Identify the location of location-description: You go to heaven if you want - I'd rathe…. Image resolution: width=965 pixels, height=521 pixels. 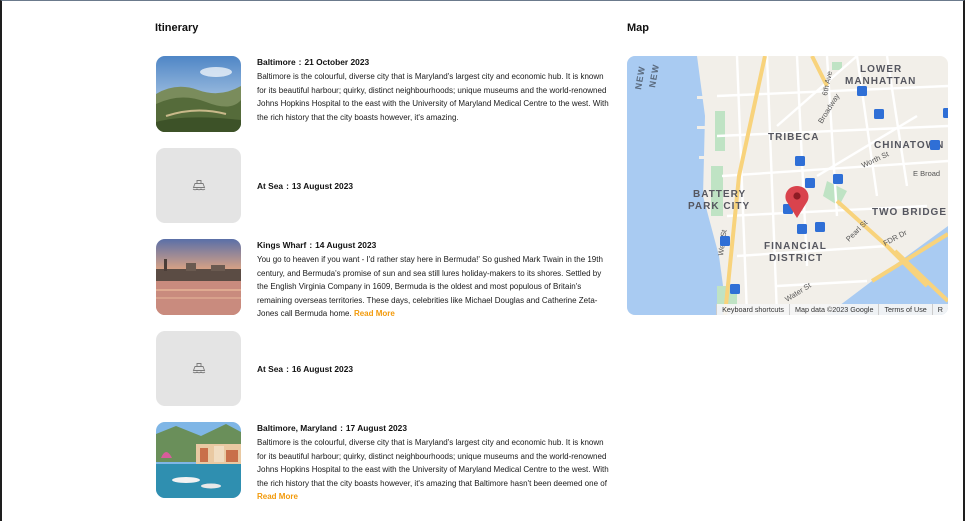
(430, 287).